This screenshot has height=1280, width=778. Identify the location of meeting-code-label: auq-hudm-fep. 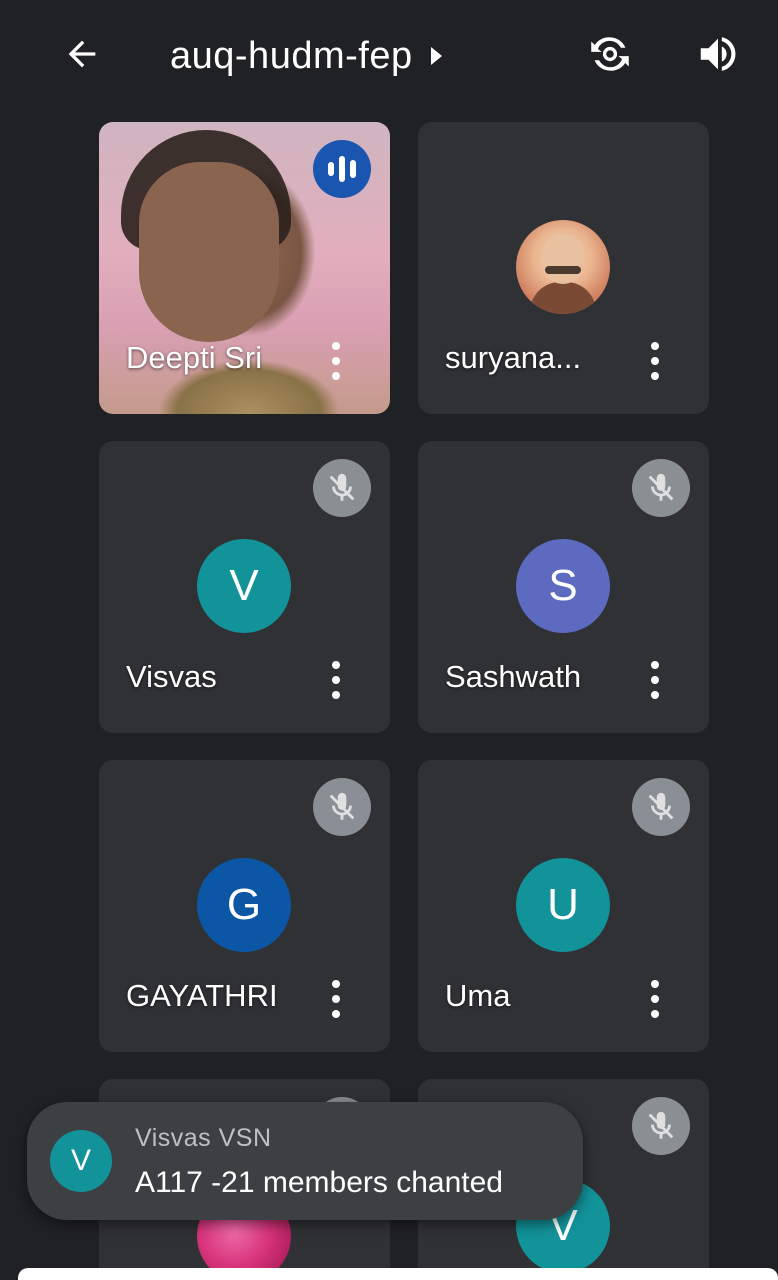
(291, 55).